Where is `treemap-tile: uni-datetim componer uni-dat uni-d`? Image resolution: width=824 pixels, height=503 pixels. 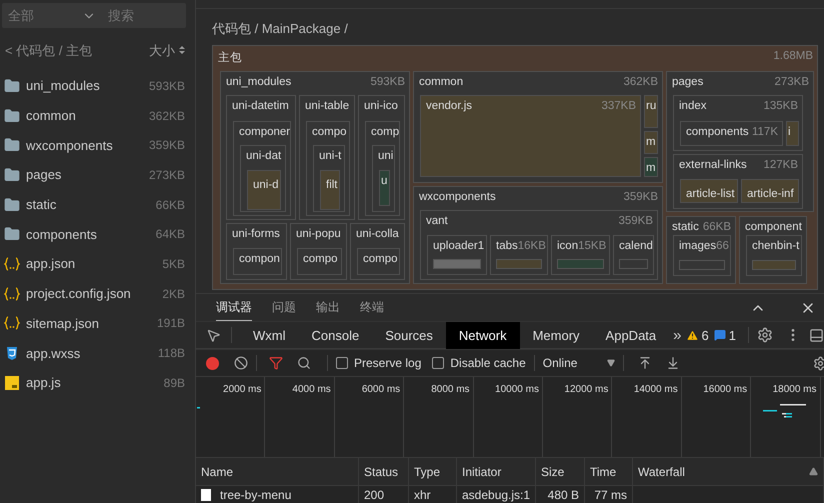 treemap-tile: uni-datetim componer uni-dat uni-d is located at coordinates (261, 157).